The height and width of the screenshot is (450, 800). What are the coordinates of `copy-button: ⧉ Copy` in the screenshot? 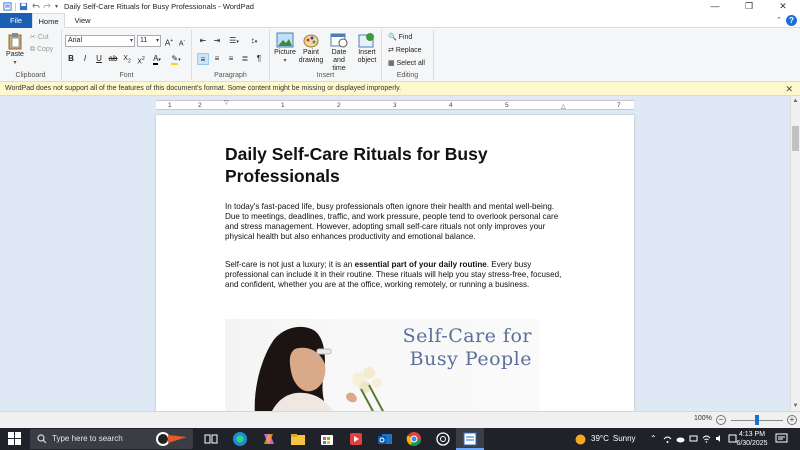 It's located at (41, 50).